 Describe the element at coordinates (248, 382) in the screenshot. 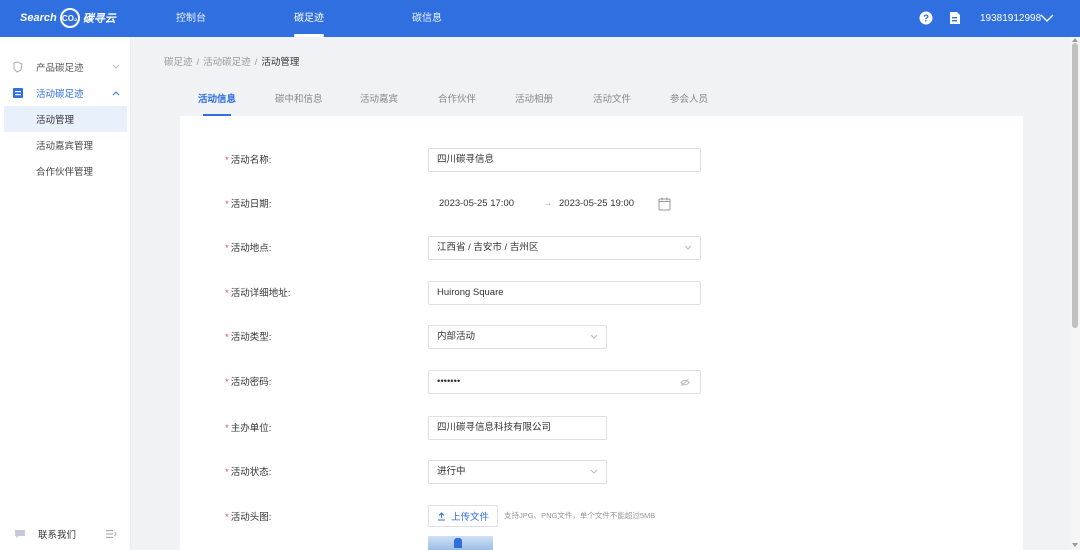

I see `field-label: * 活动密码:` at that location.